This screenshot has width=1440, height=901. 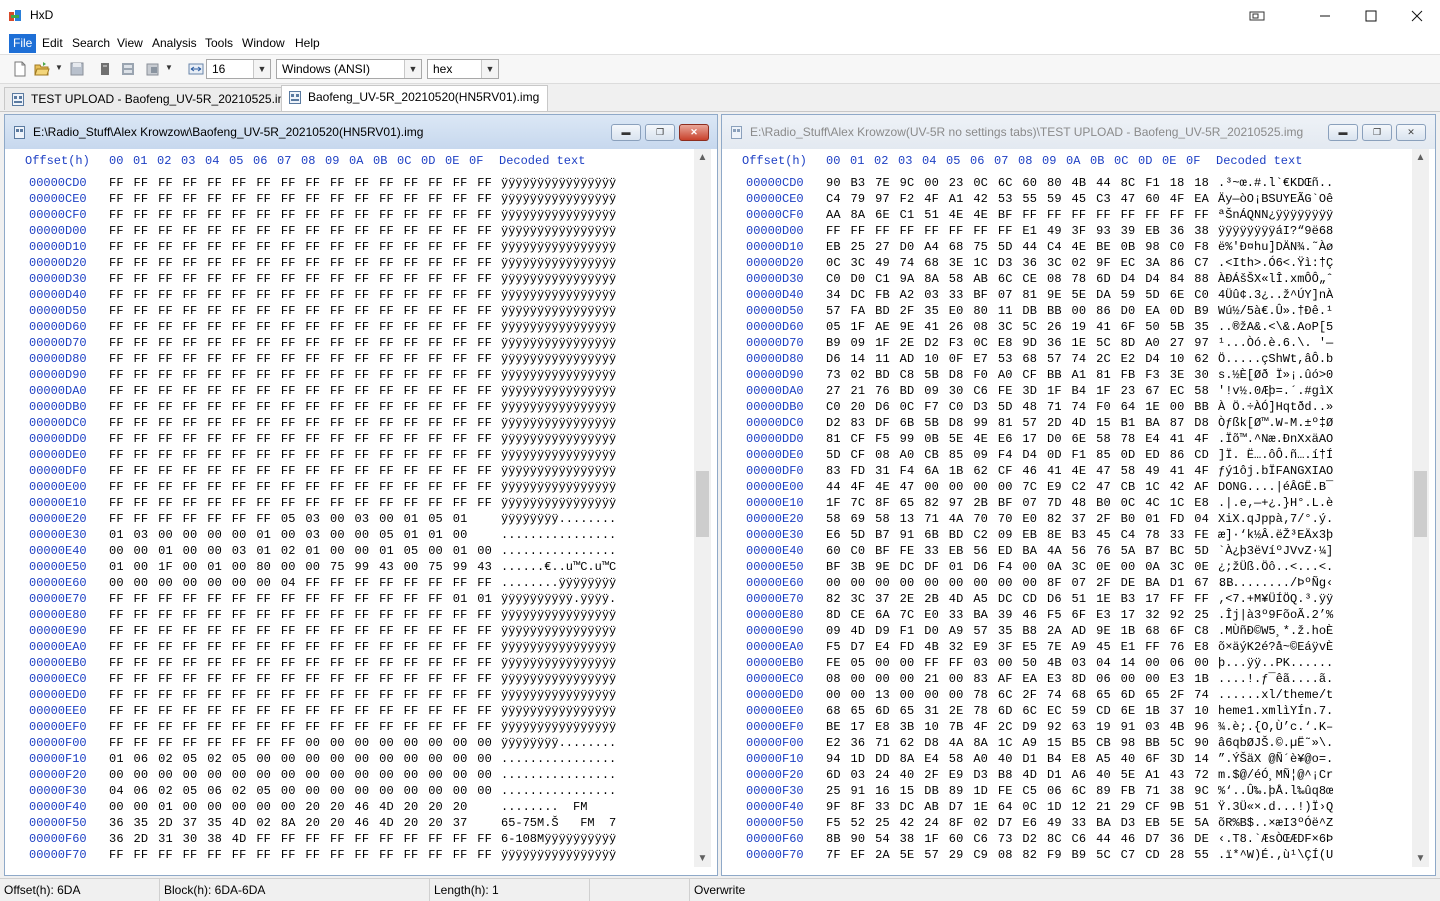 I want to click on close-file-icon, so click(x=105, y=69).